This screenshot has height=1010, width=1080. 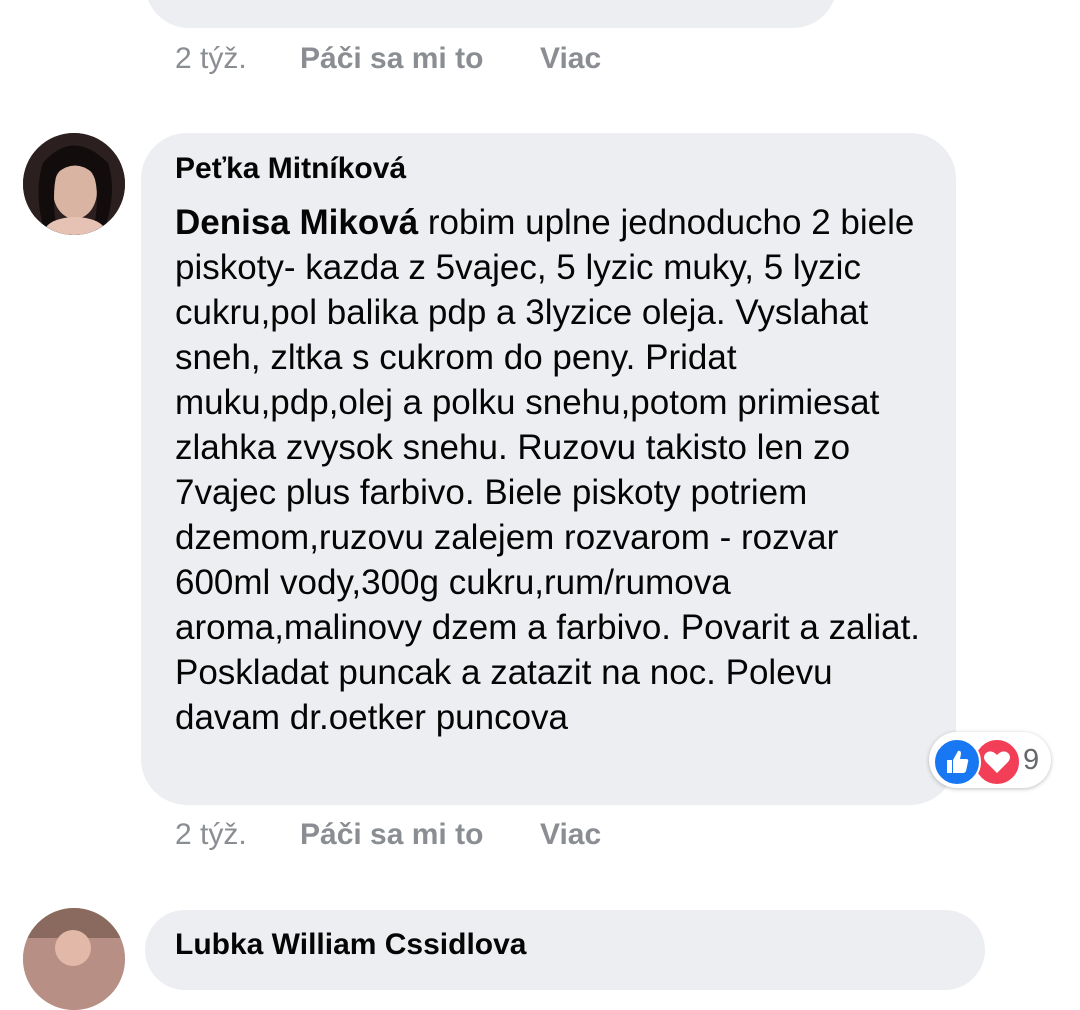 What do you see at coordinates (491, 14) in the screenshot?
I see `previous-comment-bubble` at bounding box center [491, 14].